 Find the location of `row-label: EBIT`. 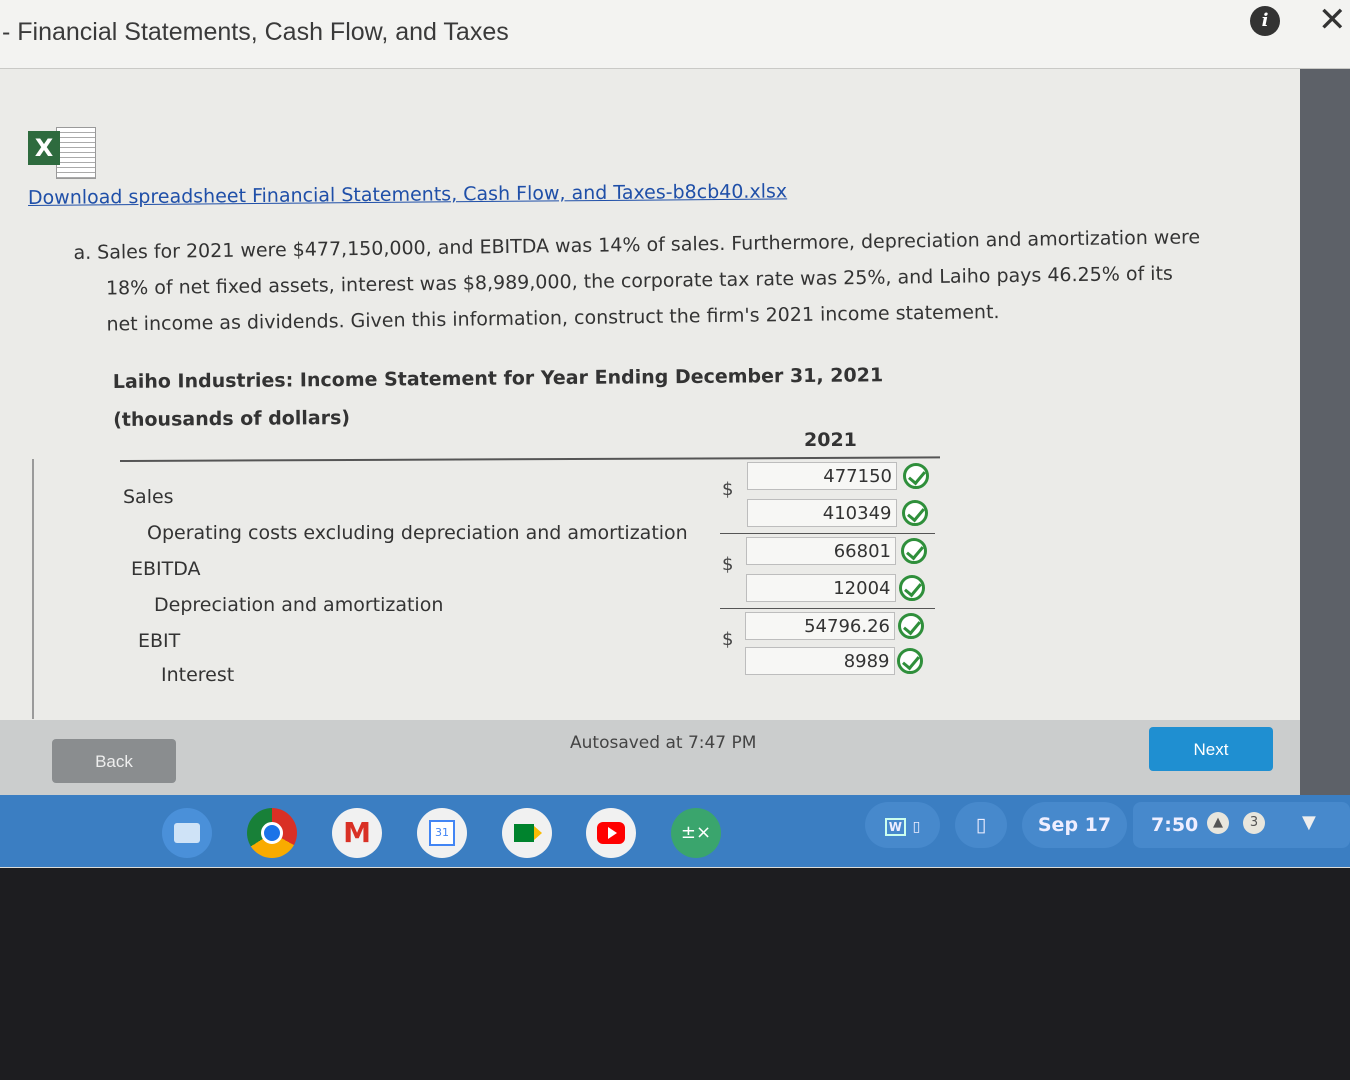

row-label: EBIT is located at coordinates (159, 641).